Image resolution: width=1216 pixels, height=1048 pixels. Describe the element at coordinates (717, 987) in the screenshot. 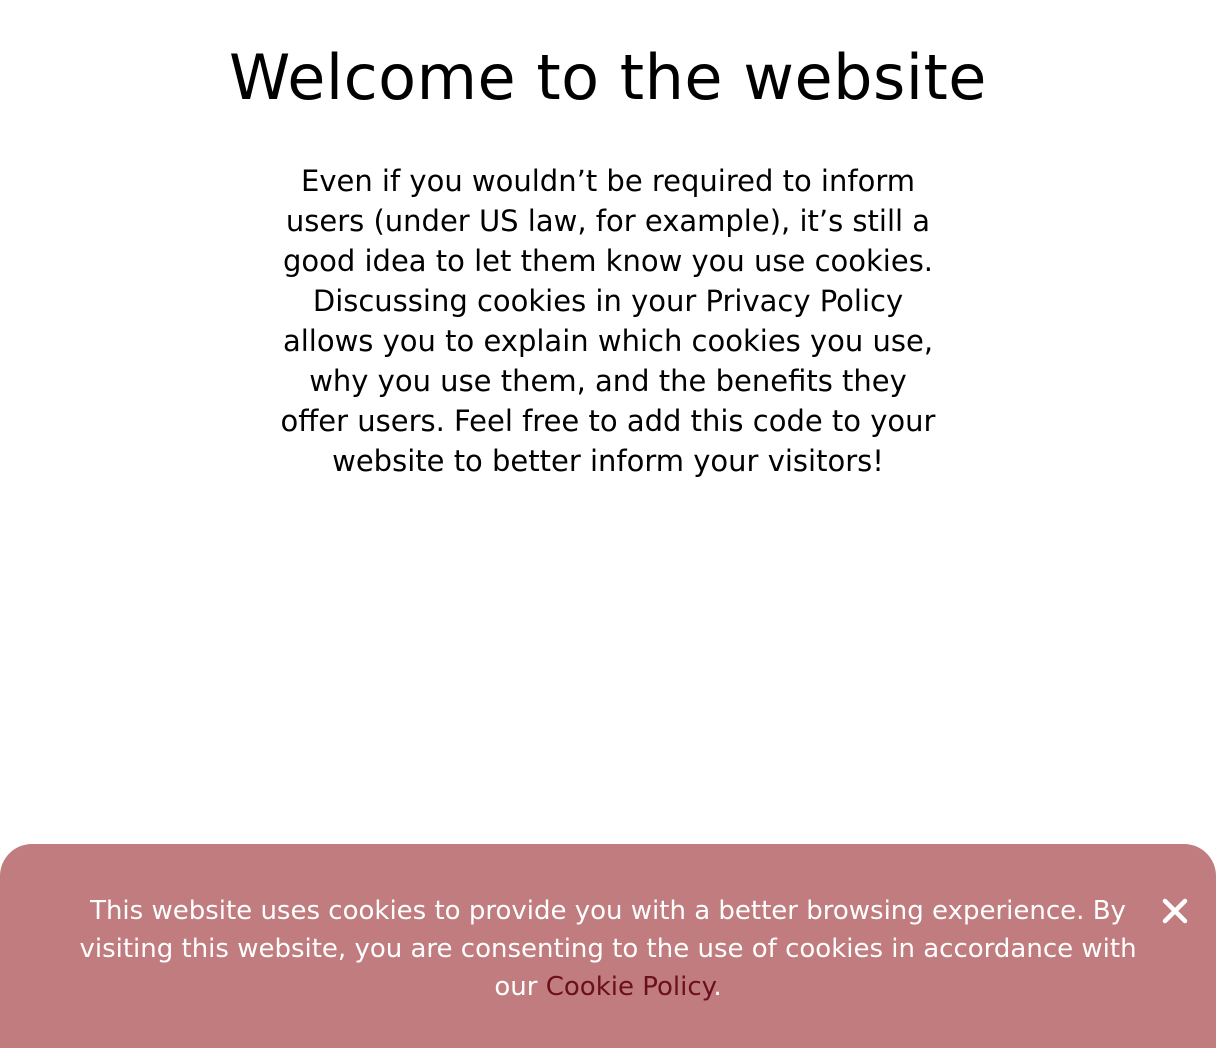

I see `cookie-message-end: .` at that location.